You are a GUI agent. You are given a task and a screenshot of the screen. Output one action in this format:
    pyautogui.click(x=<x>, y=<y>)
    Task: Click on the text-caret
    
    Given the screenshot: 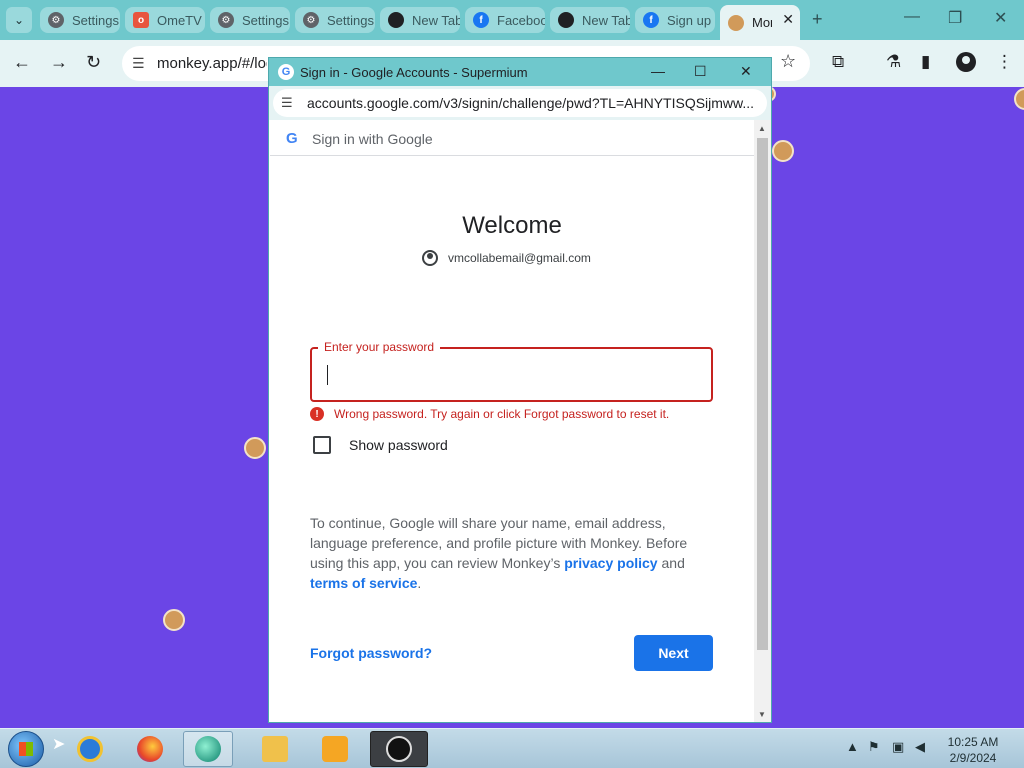 What is the action you would take?
    pyautogui.click(x=327, y=375)
    